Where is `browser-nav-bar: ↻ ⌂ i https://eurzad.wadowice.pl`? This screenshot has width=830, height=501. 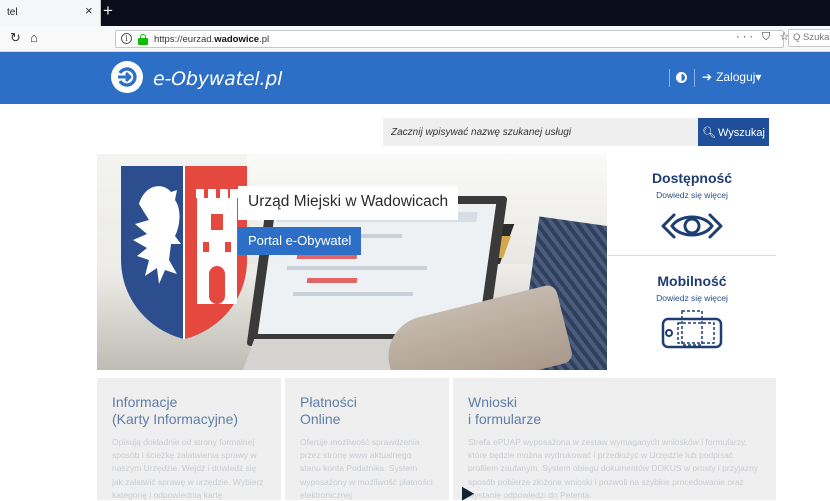
browser-nav-bar: ↻ ⌂ i https://eurzad.wadowice.pl is located at coordinates (415, 39).